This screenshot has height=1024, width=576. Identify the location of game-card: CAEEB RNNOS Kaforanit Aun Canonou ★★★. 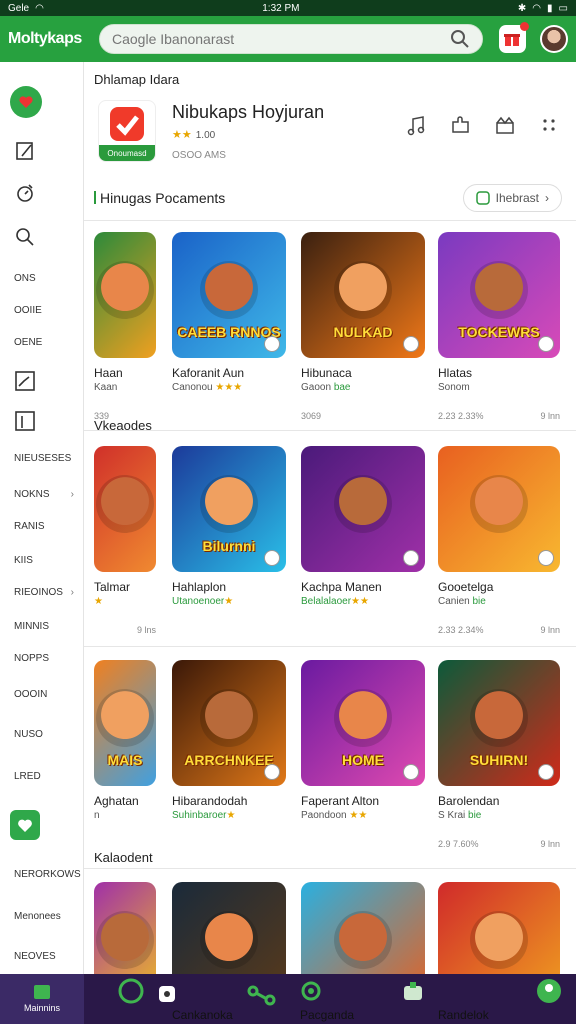
(229, 321).